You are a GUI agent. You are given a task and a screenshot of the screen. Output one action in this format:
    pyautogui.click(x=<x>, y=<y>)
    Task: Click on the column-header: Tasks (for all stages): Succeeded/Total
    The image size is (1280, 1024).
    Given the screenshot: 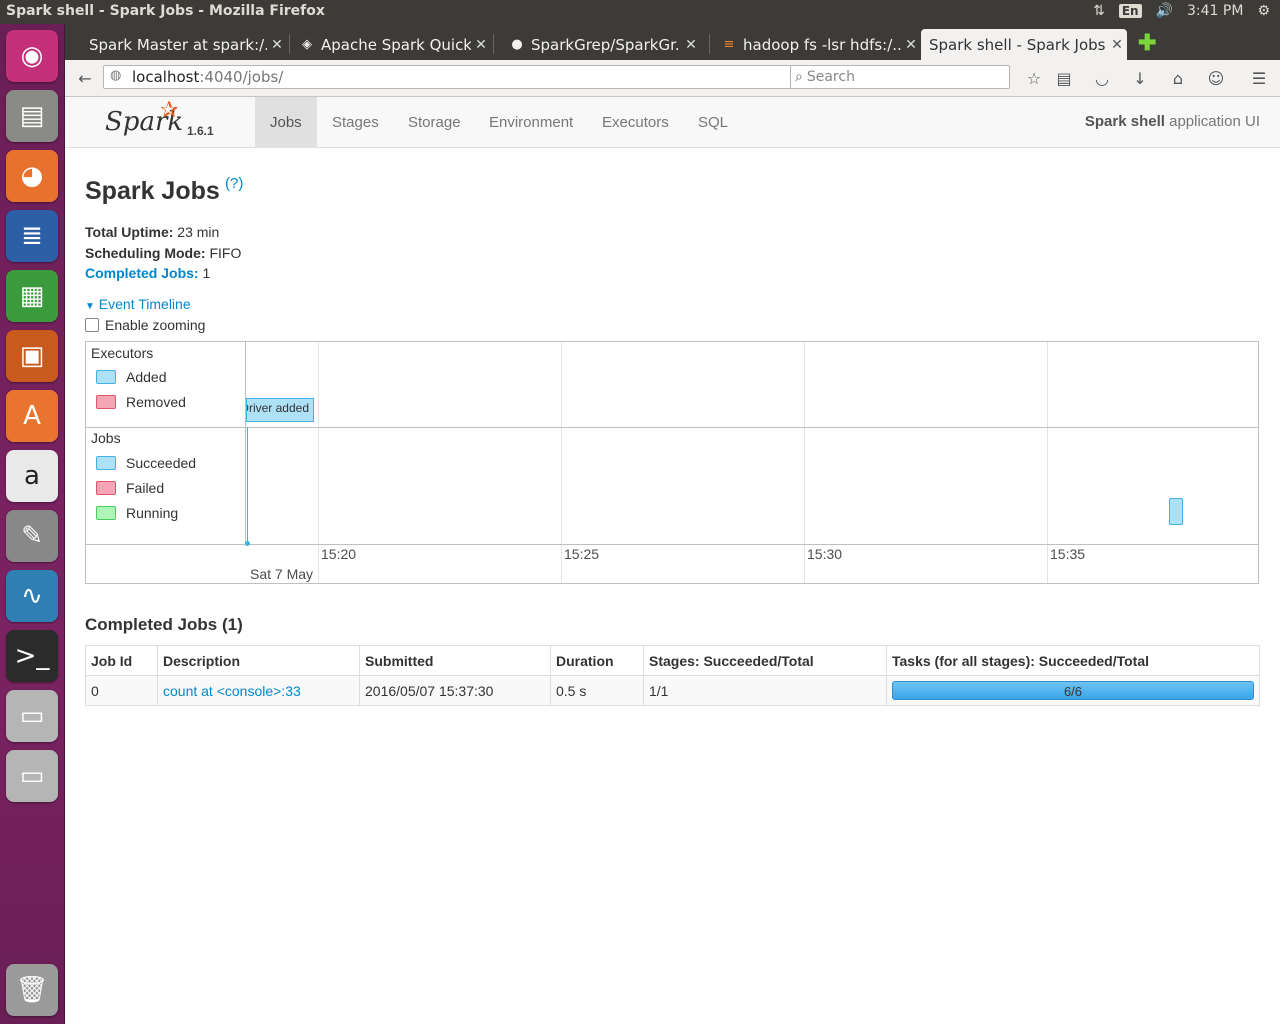 What is the action you would take?
    pyautogui.click(x=1073, y=660)
    